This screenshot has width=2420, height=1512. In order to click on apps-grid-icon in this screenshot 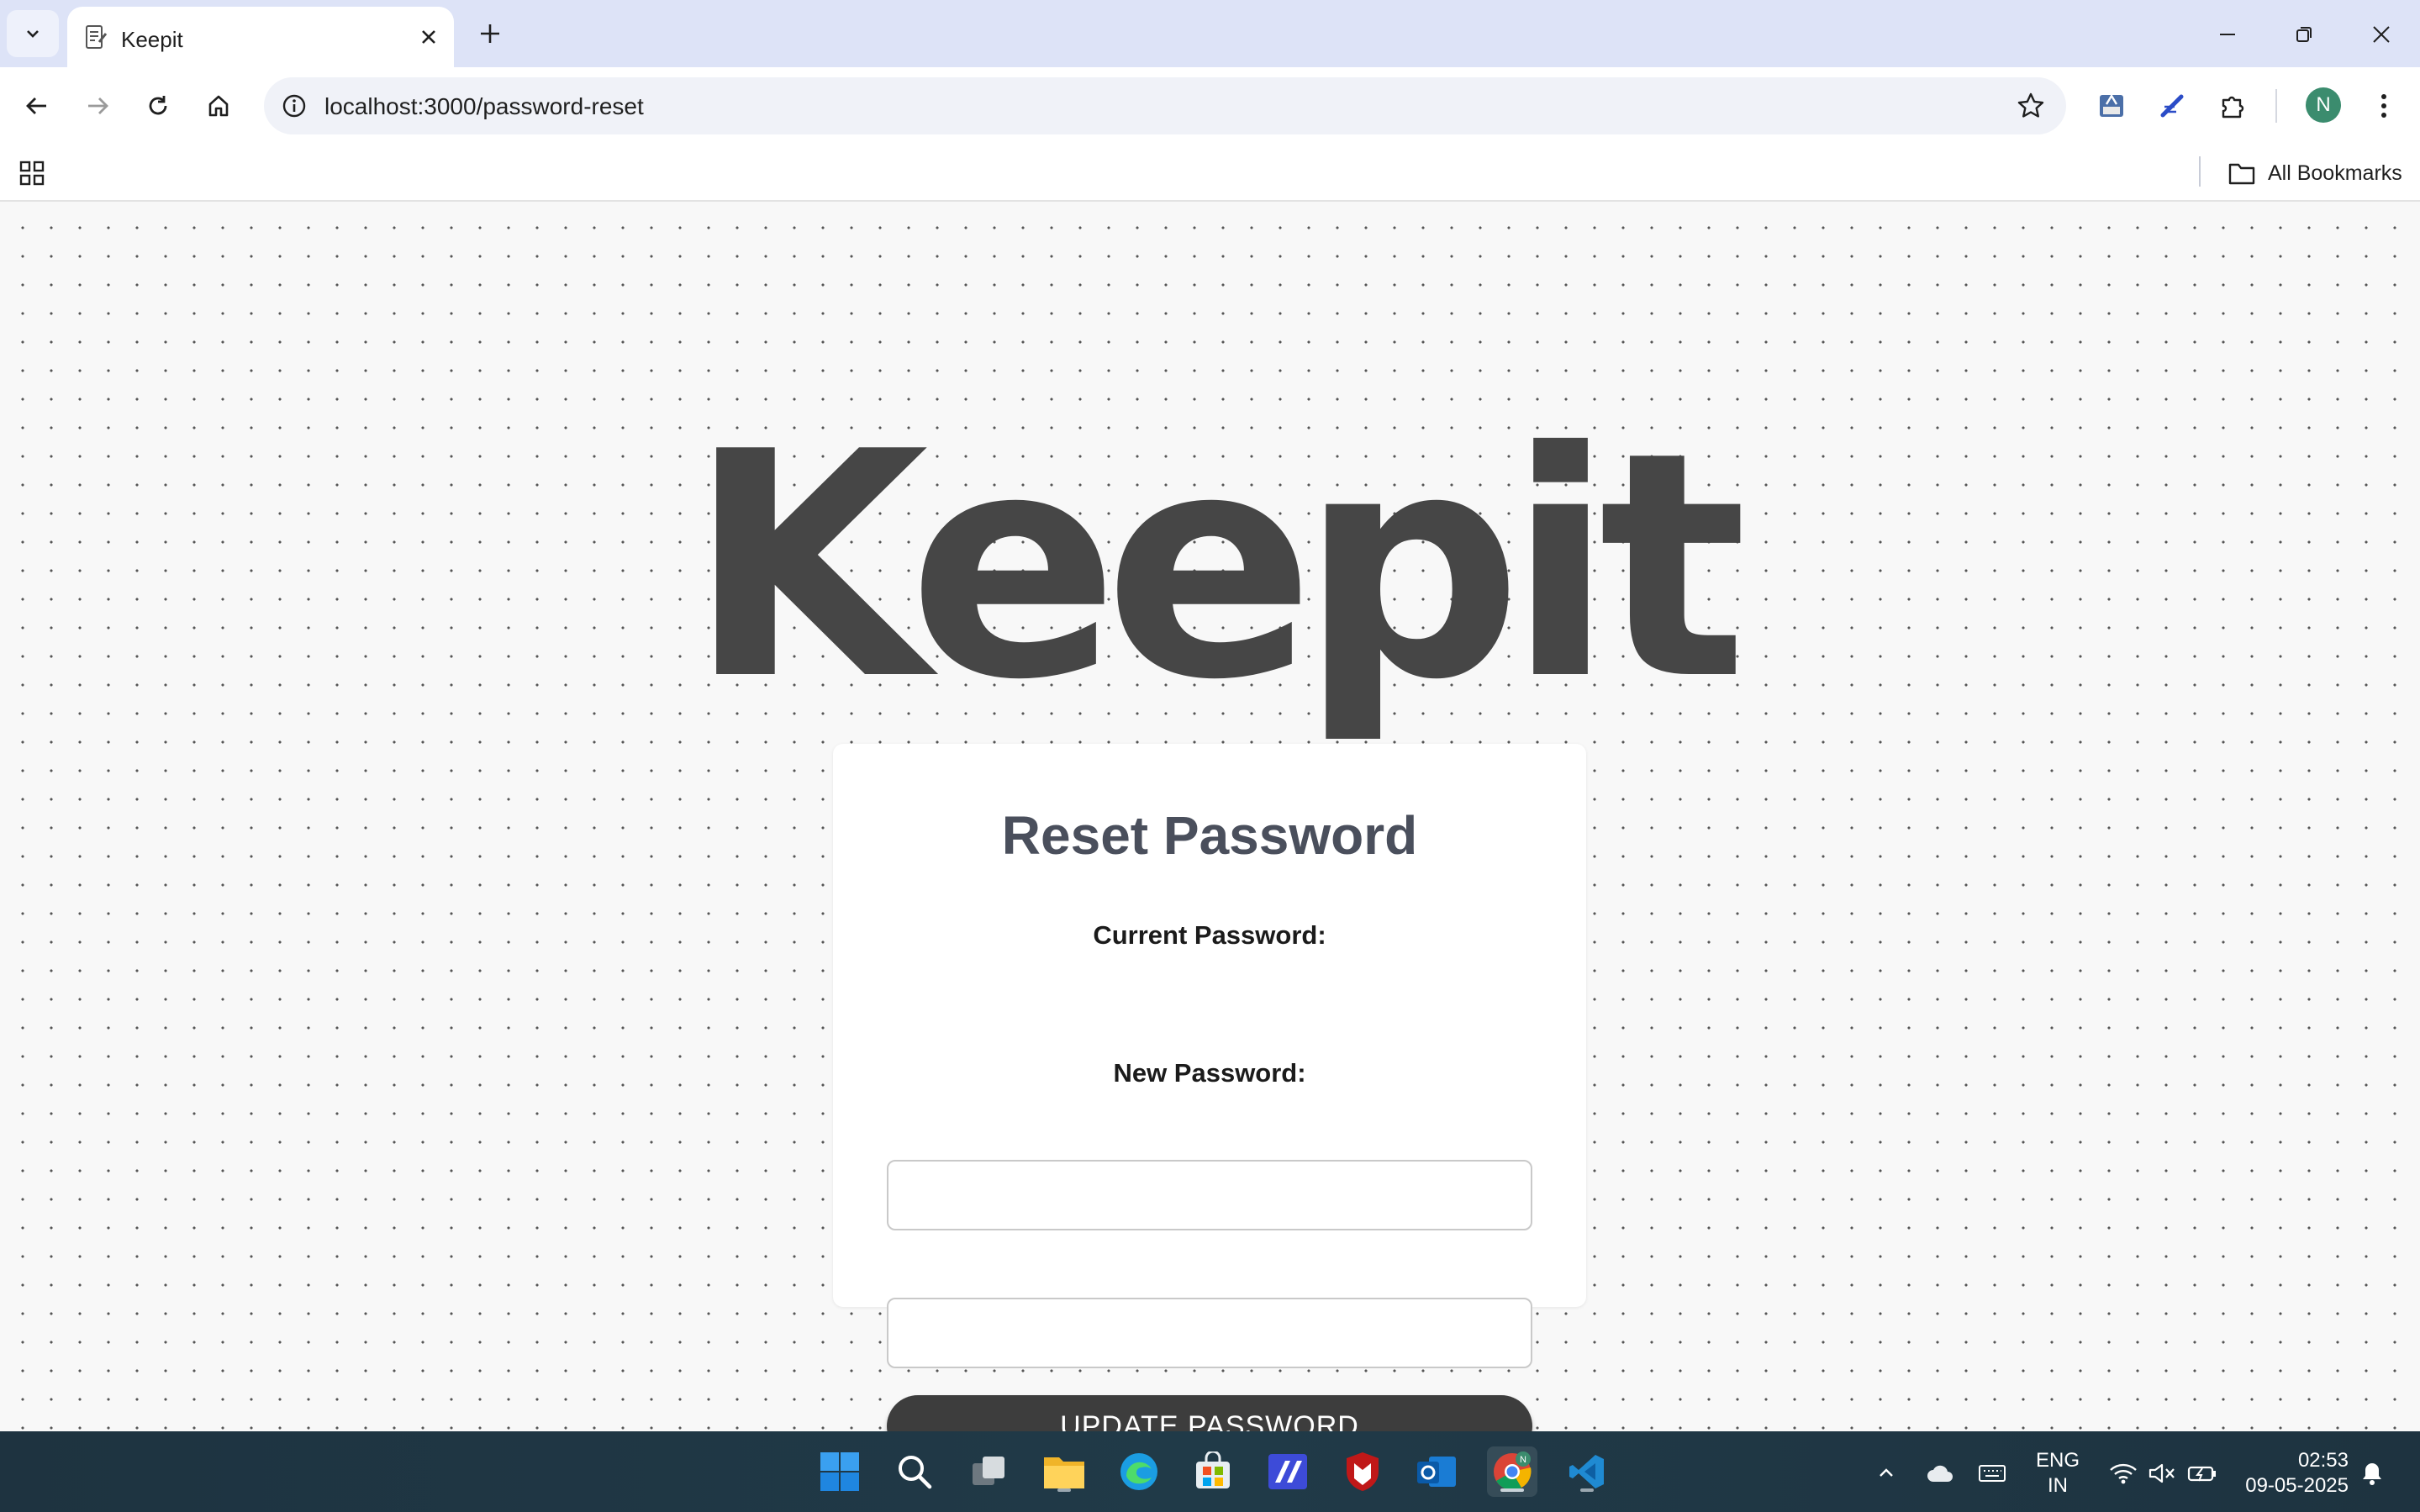, I will do `click(32, 173)`.